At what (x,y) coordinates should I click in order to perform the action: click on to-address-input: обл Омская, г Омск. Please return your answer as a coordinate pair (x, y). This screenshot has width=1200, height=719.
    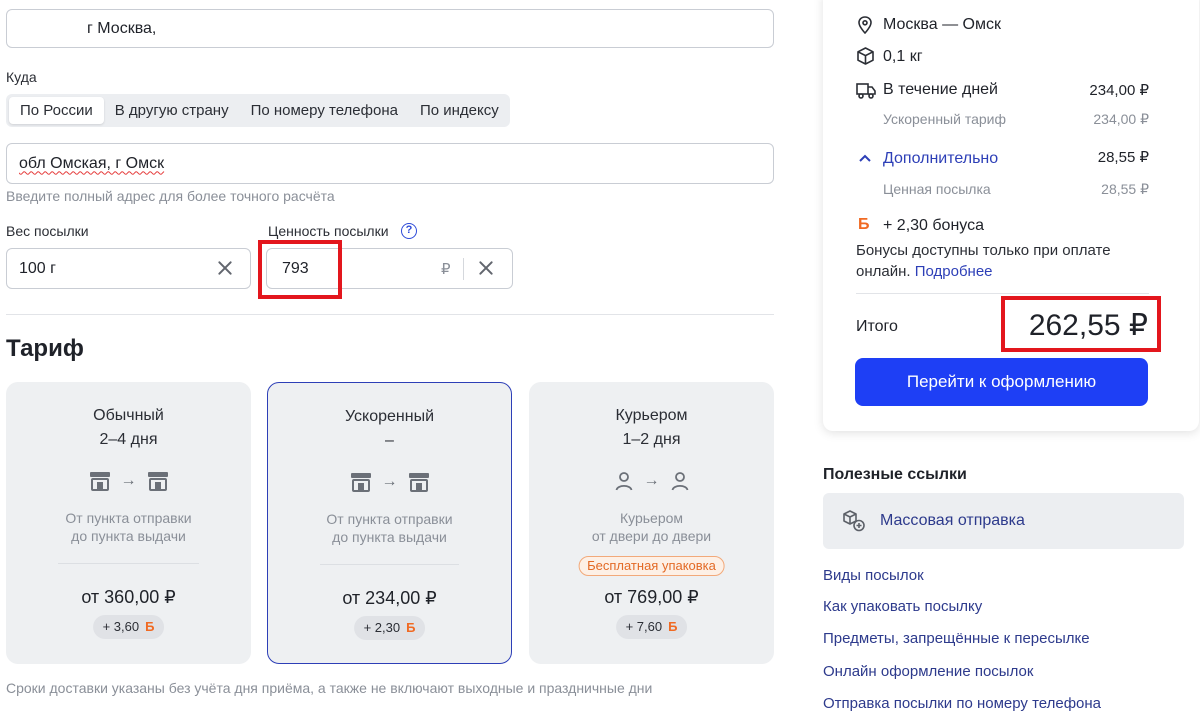
    Looking at the image, I should click on (390, 163).